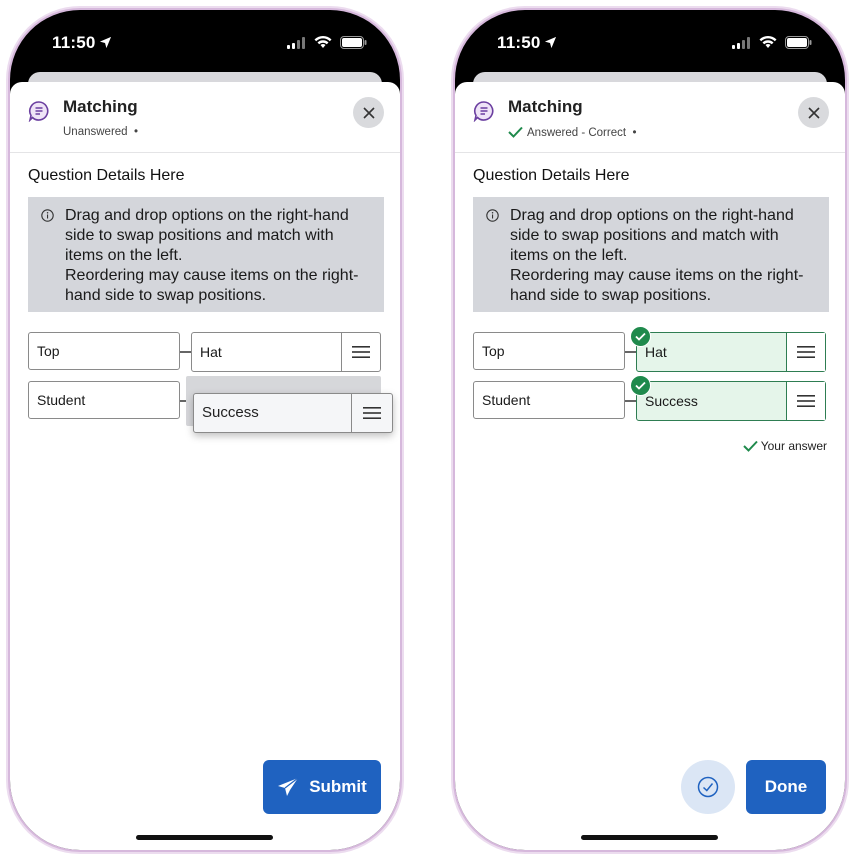 This screenshot has height=858, width=854. I want to click on right-item-label: Success, so click(671, 401).